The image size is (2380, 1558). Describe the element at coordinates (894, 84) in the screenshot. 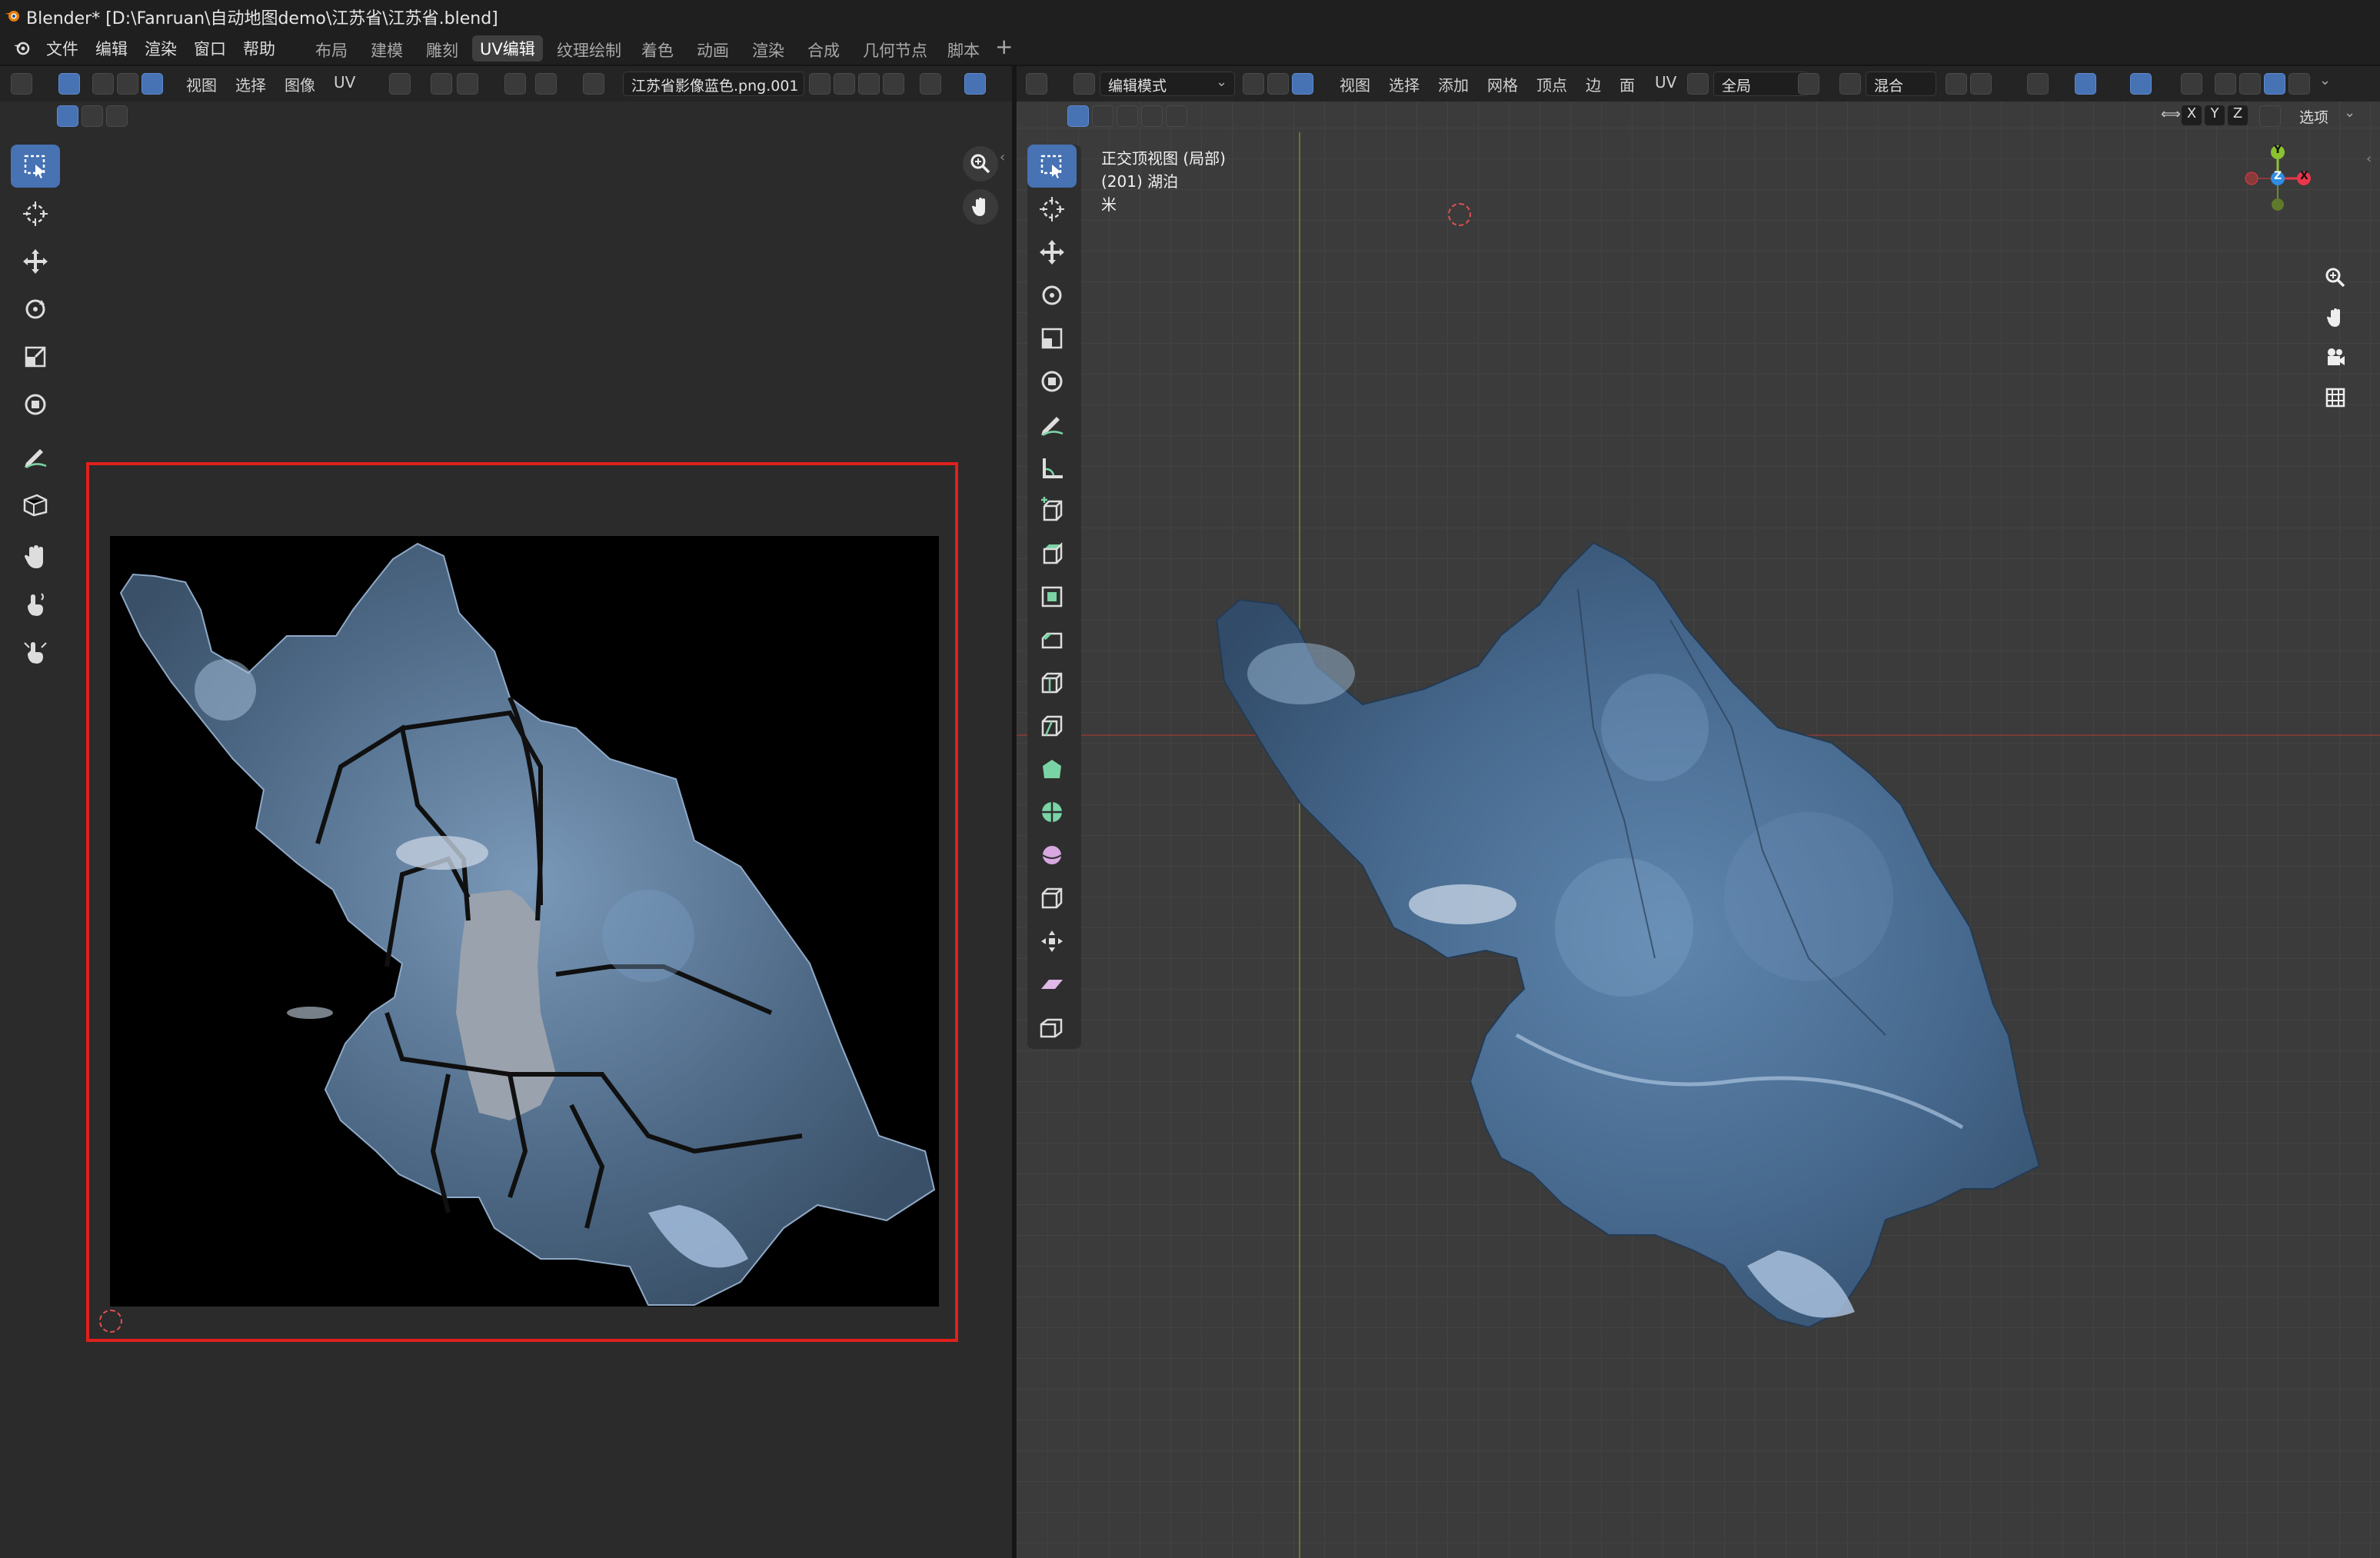

I see `close-icon` at that location.